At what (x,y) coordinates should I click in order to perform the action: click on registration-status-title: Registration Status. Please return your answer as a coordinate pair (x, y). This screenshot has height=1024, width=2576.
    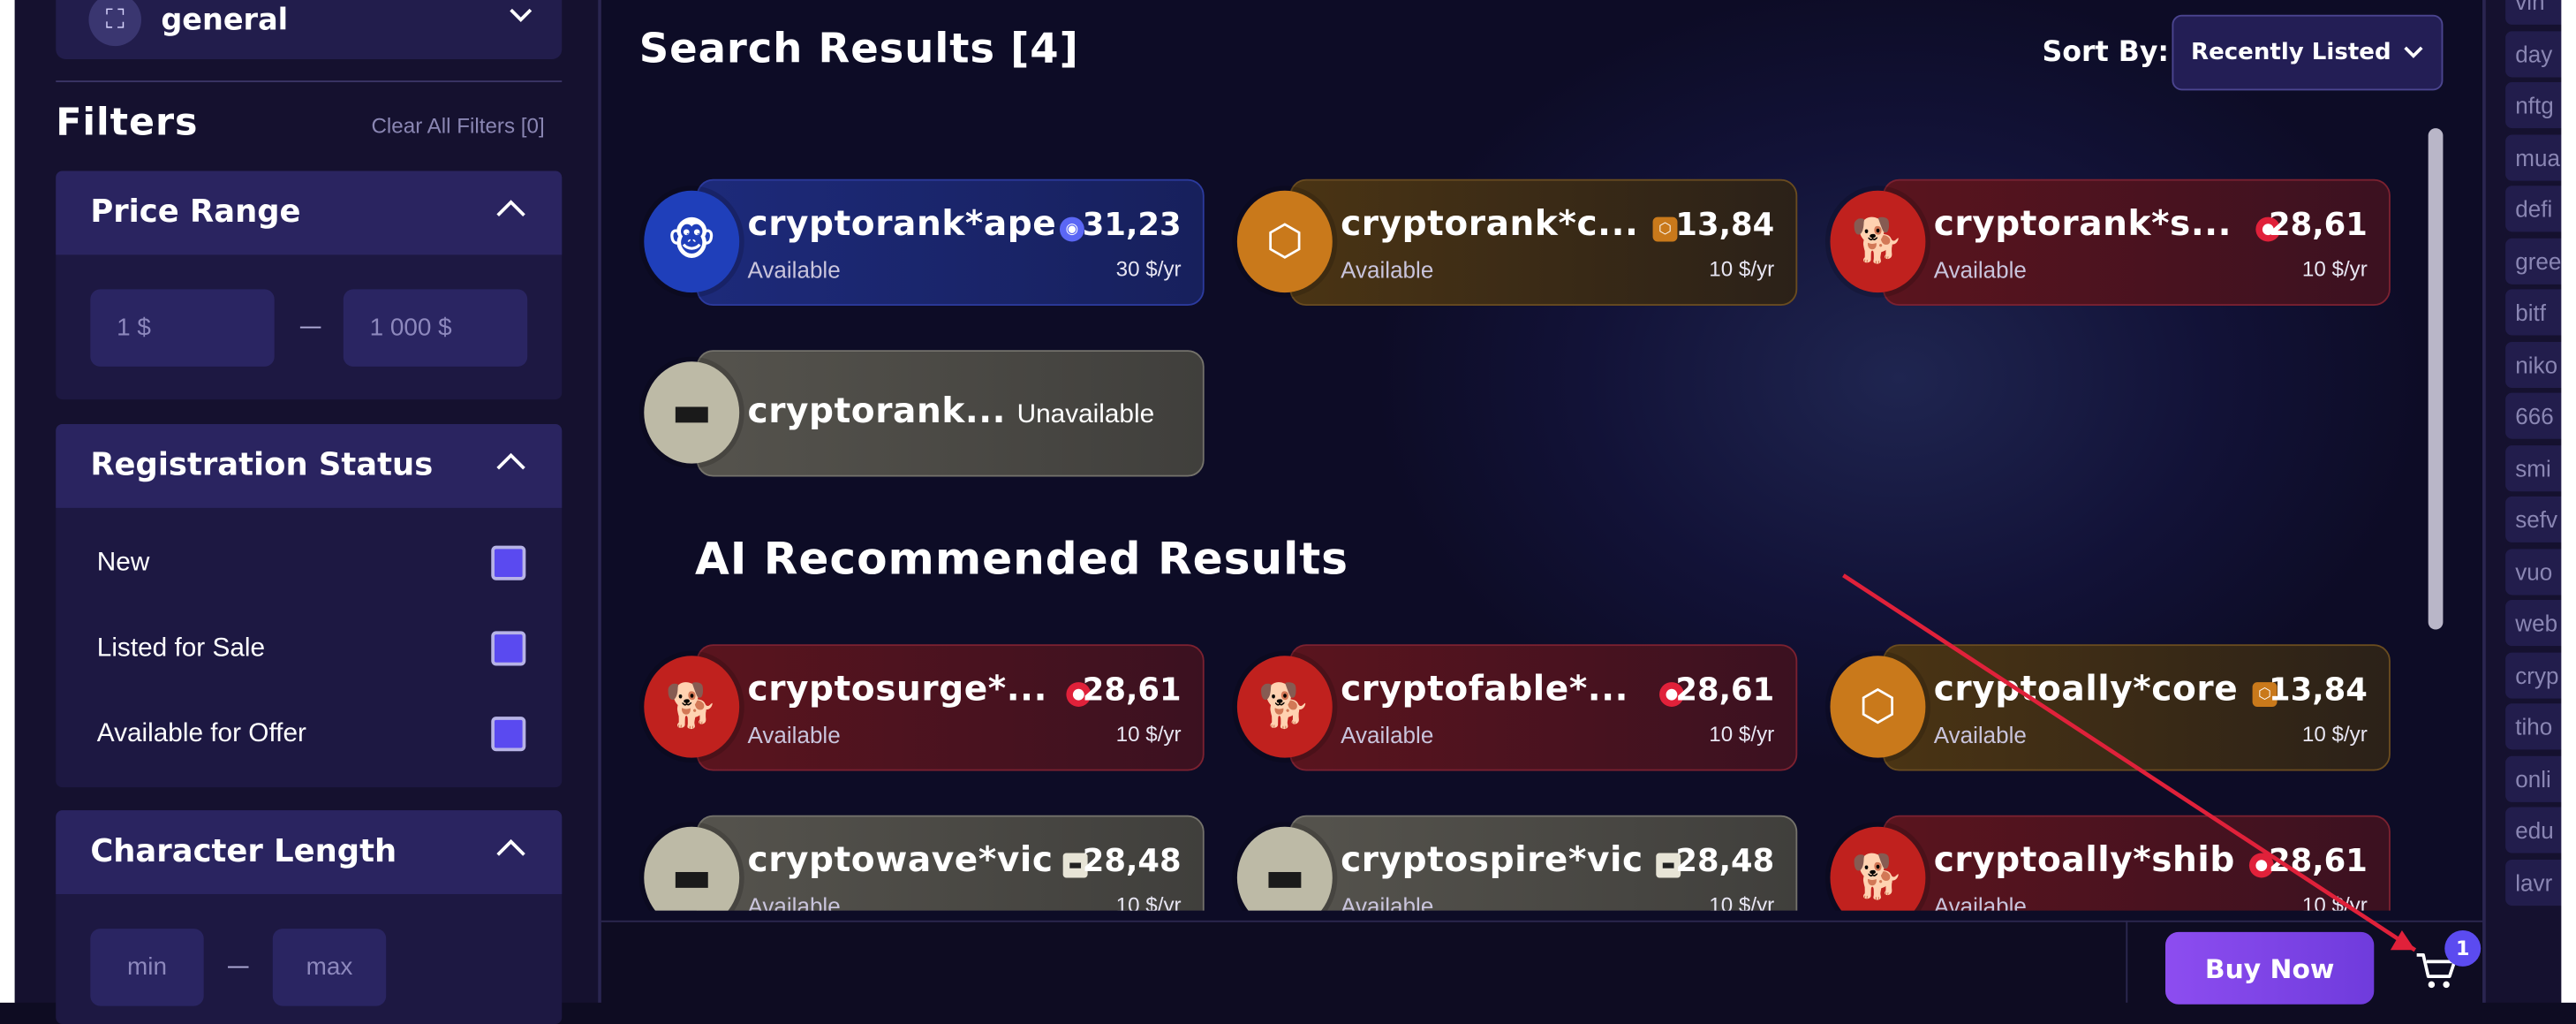
    Looking at the image, I should click on (262, 465).